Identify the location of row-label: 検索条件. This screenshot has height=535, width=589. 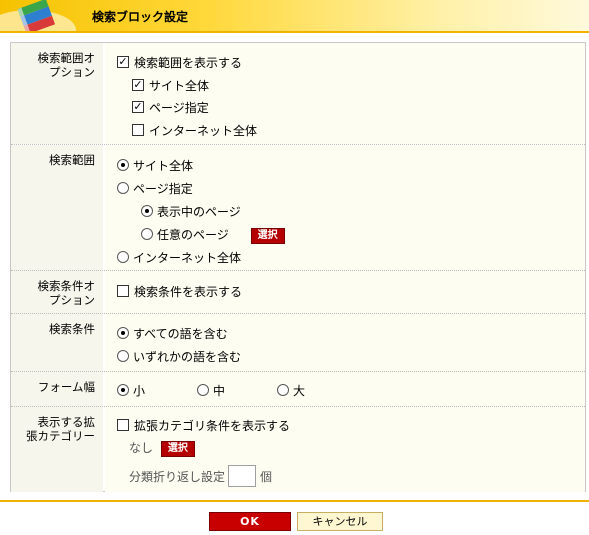
(72, 329).